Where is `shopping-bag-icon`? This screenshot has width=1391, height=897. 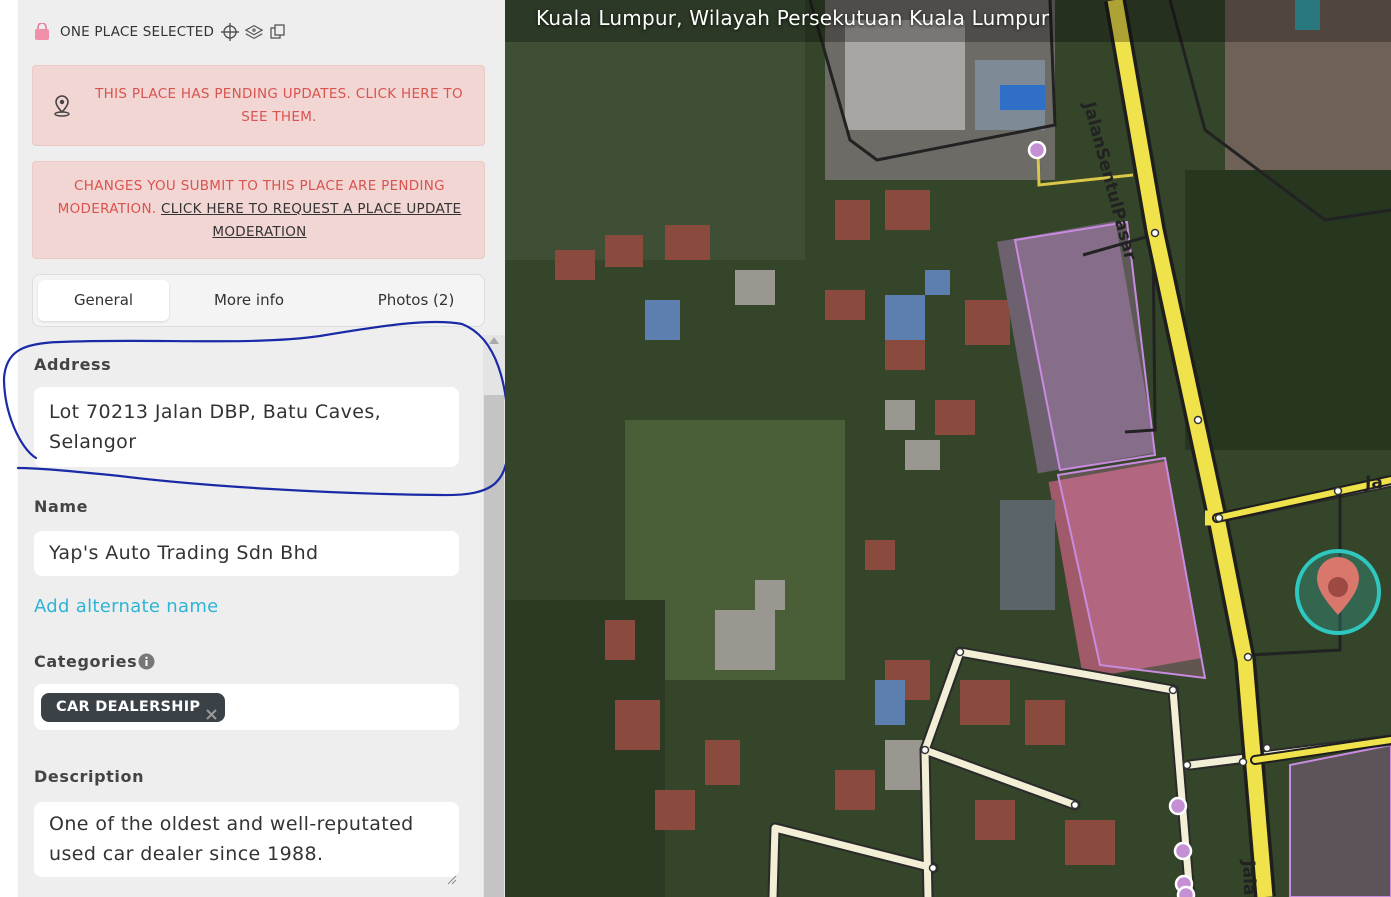 shopping-bag-icon is located at coordinates (42, 32).